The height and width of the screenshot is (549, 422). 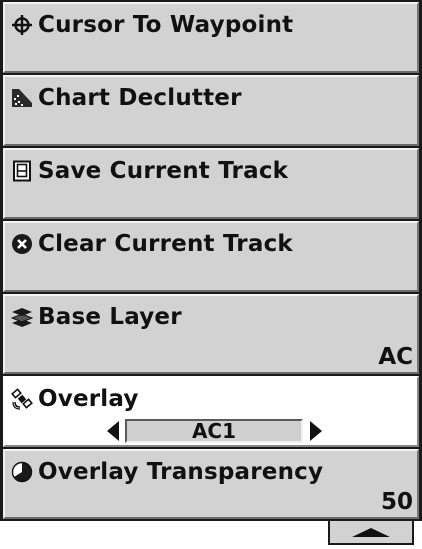 What do you see at coordinates (110, 317) in the screenshot?
I see `menu-item-label: Base Layer` at bounding box center [110, 317].